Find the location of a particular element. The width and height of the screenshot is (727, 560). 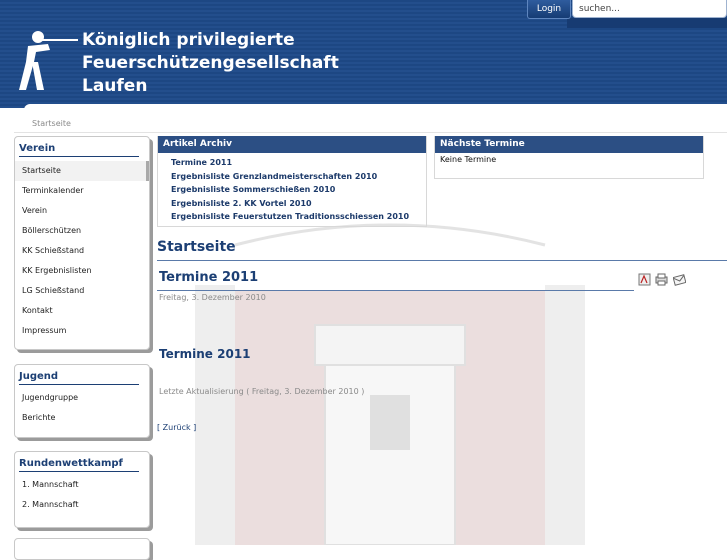

site-title-line2: Laufen is located at coordinates (115, 86).